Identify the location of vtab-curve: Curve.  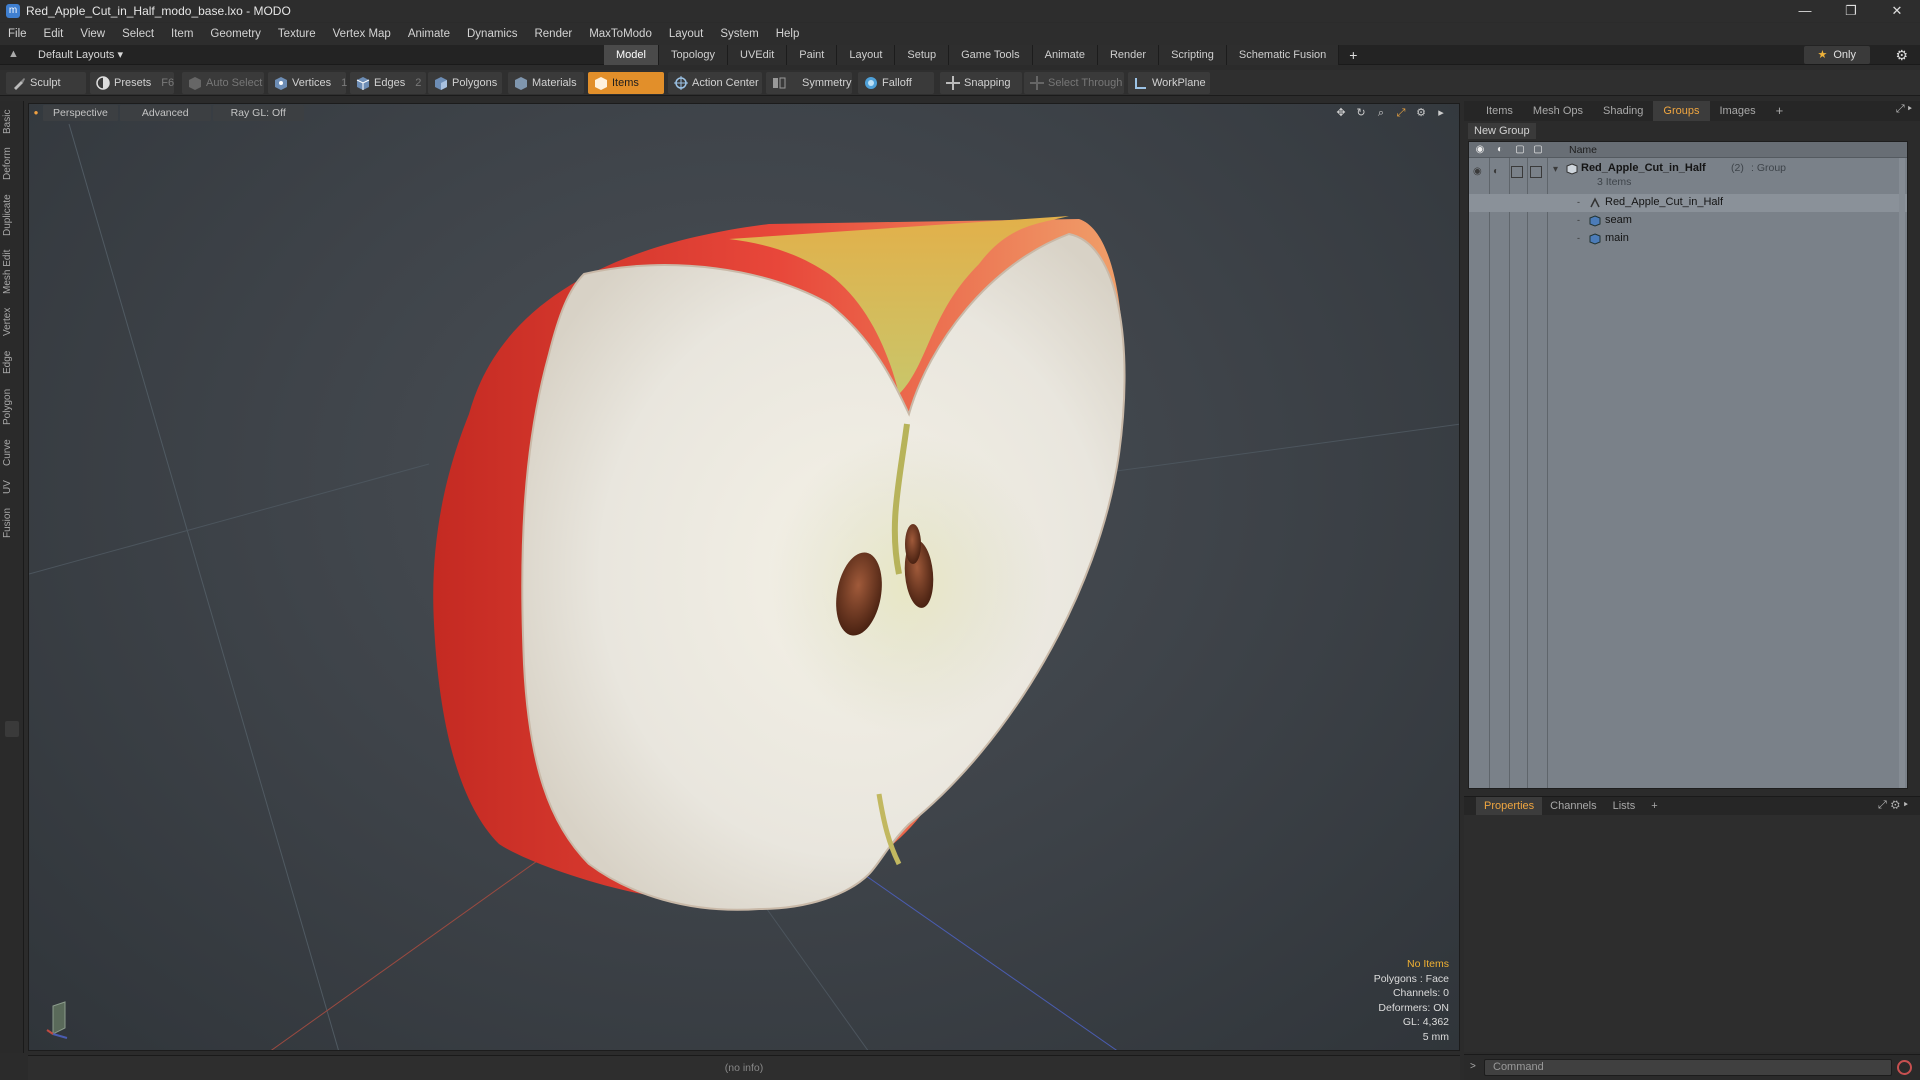
(12, 453).